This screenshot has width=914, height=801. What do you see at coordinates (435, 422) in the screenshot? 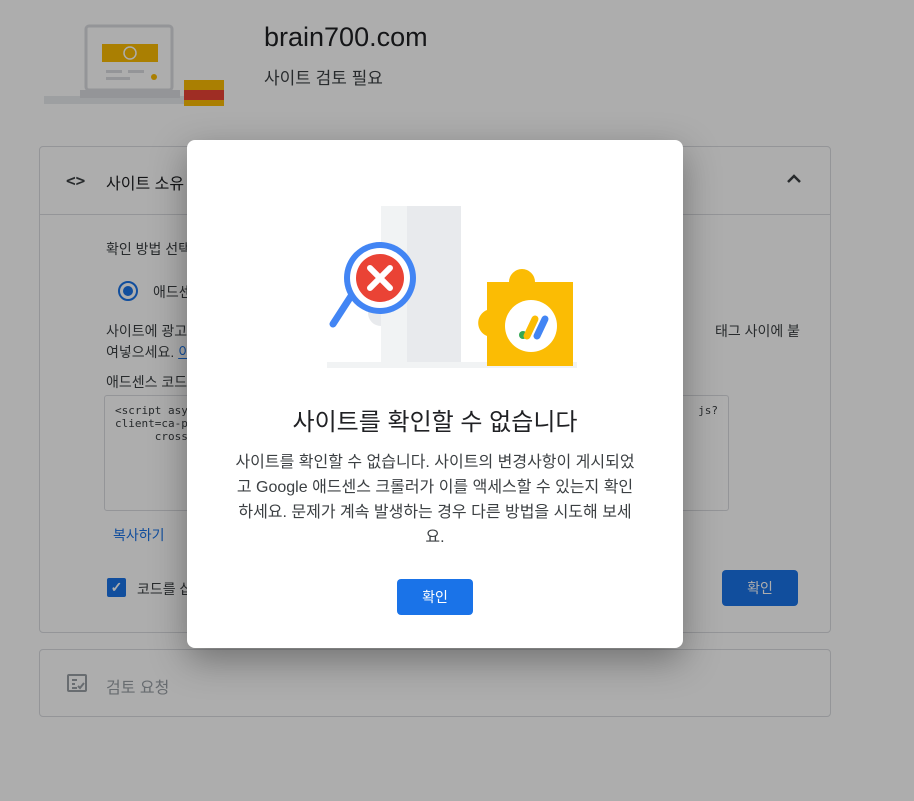
I see `dialog-title: 사이트를 확인할 수 없습니다` at bounding box center [435, 422].